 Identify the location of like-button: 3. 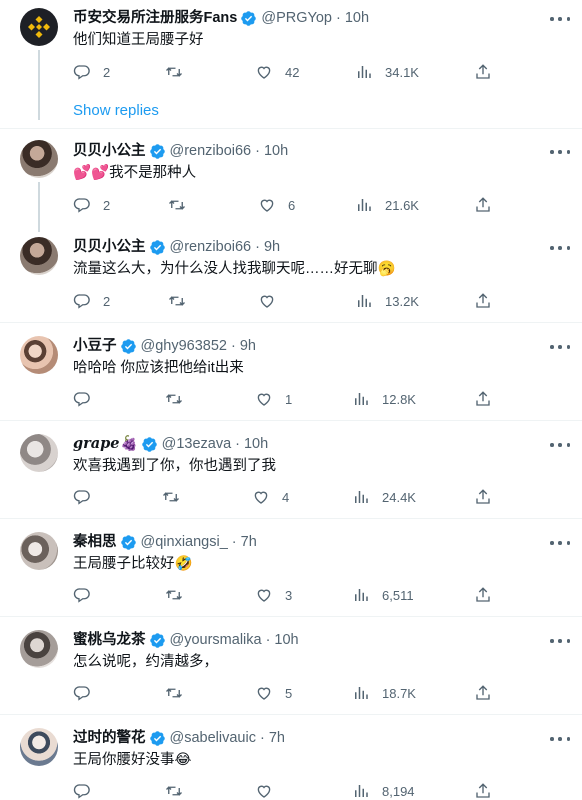
(273, 595).